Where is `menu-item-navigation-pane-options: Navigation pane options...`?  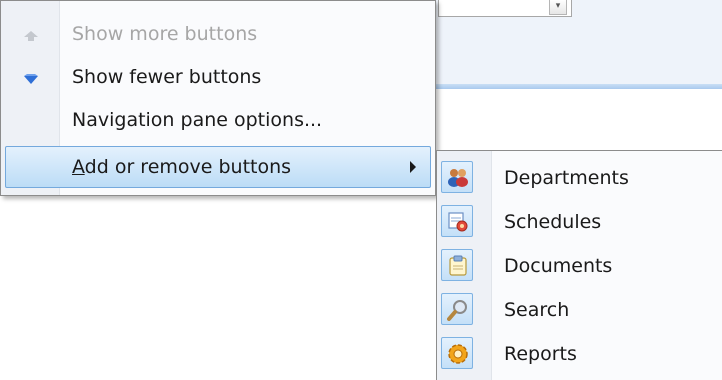 menu-item-navigation-pane-options: Navigation pane options... is located at coordinates (218, 120).